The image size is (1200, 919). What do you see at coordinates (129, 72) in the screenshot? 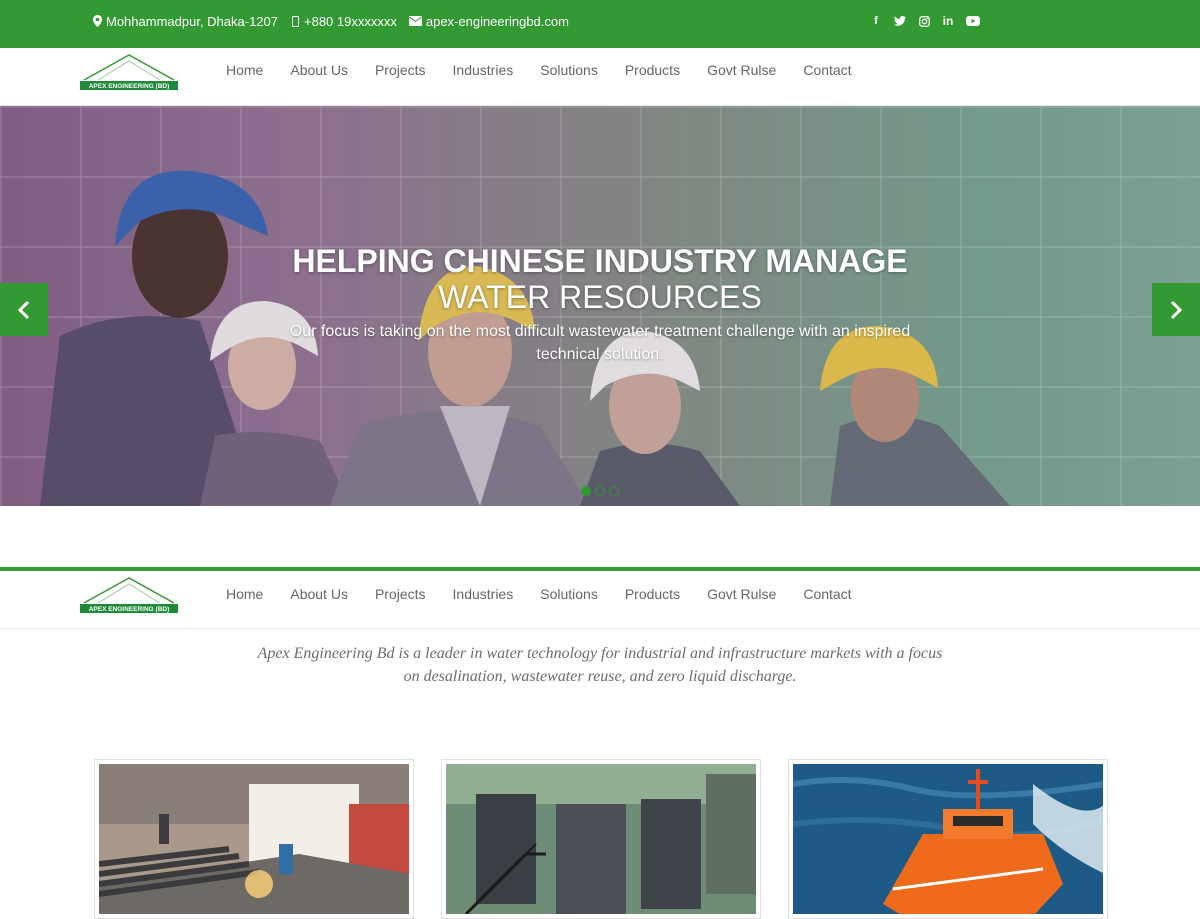
I see `company-logo: APEX ENGINEERING (BD)` at bounding box center [129, 72].